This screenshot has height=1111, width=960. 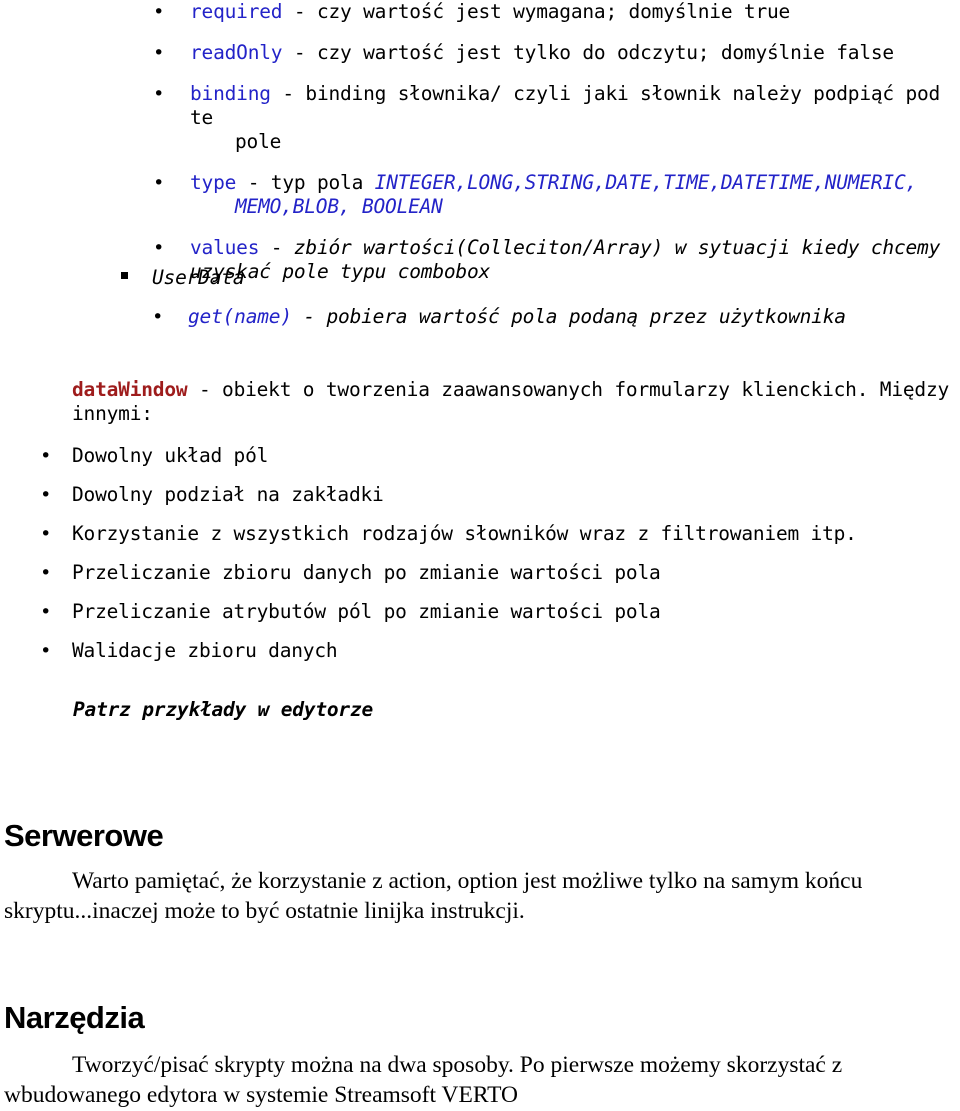 I want to click on keyword-binding: binding, so click(x=230, y=93).